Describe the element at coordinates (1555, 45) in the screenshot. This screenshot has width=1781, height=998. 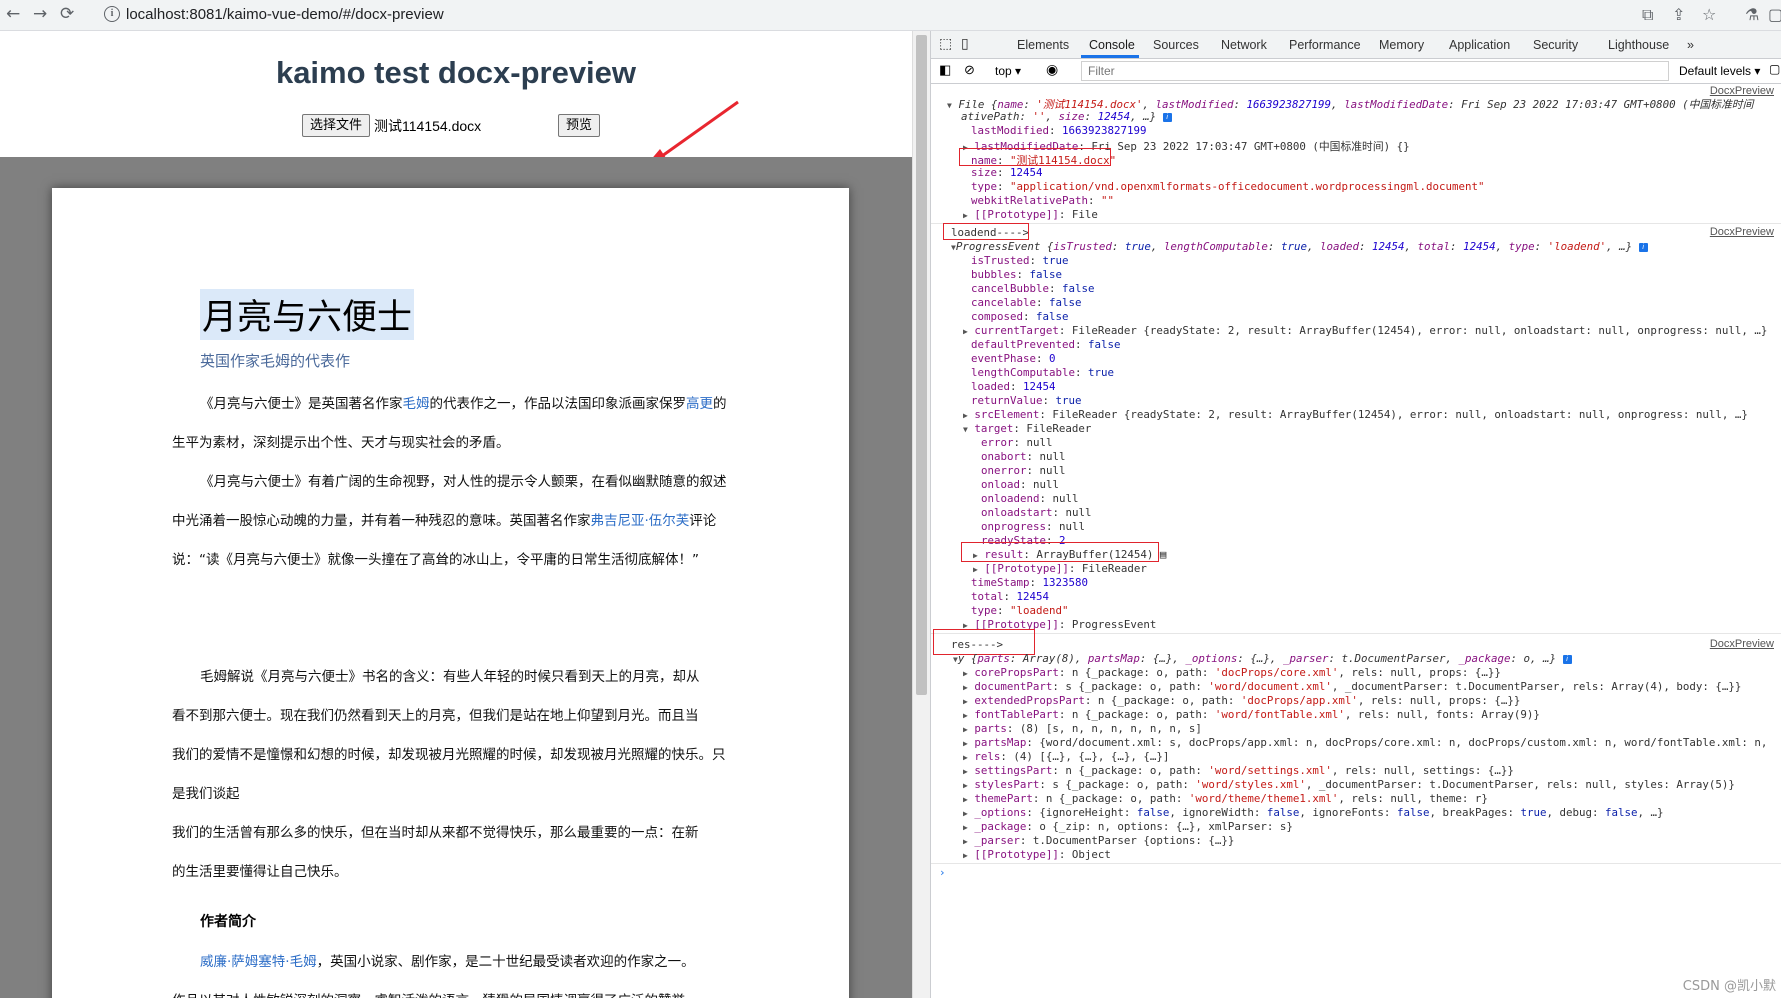
I see `tab-security: Security` at that location.